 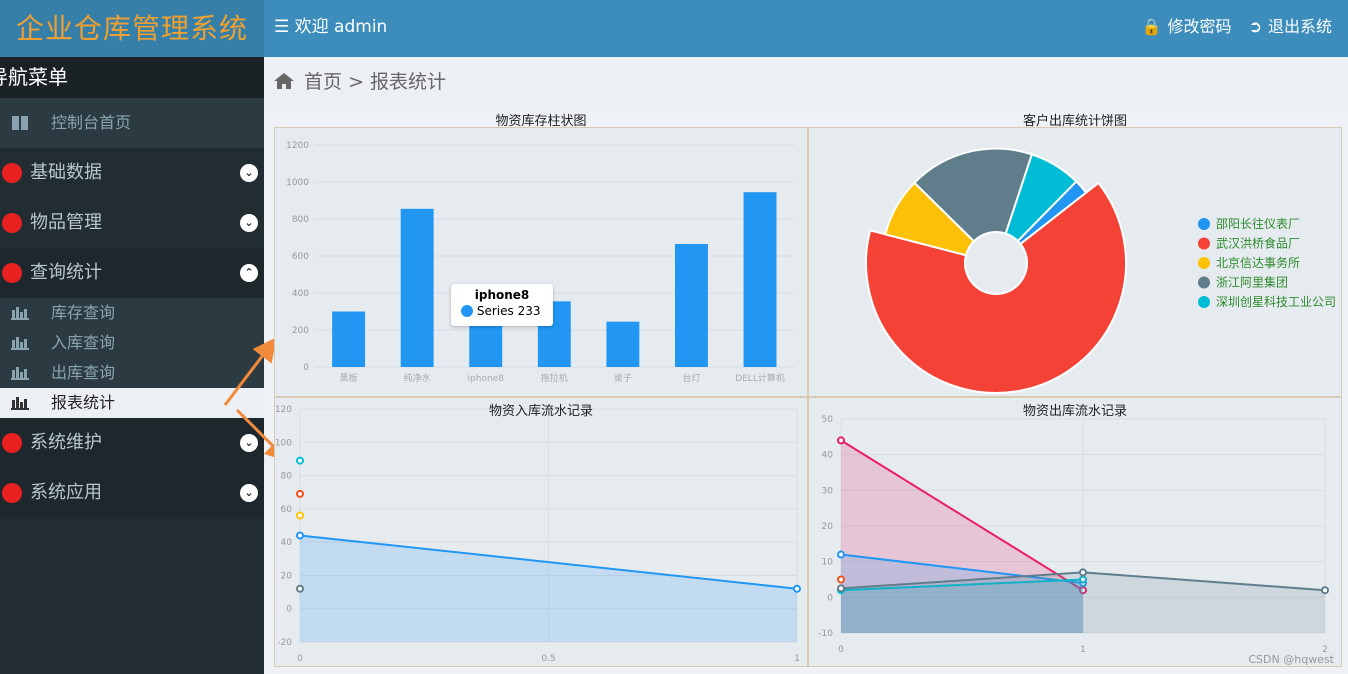 What do you see at coordinates (132, 373) in the screenshot?
I see `sidebar-subitem-outbound-query: 出库查询` at bounding box center [132, 373].